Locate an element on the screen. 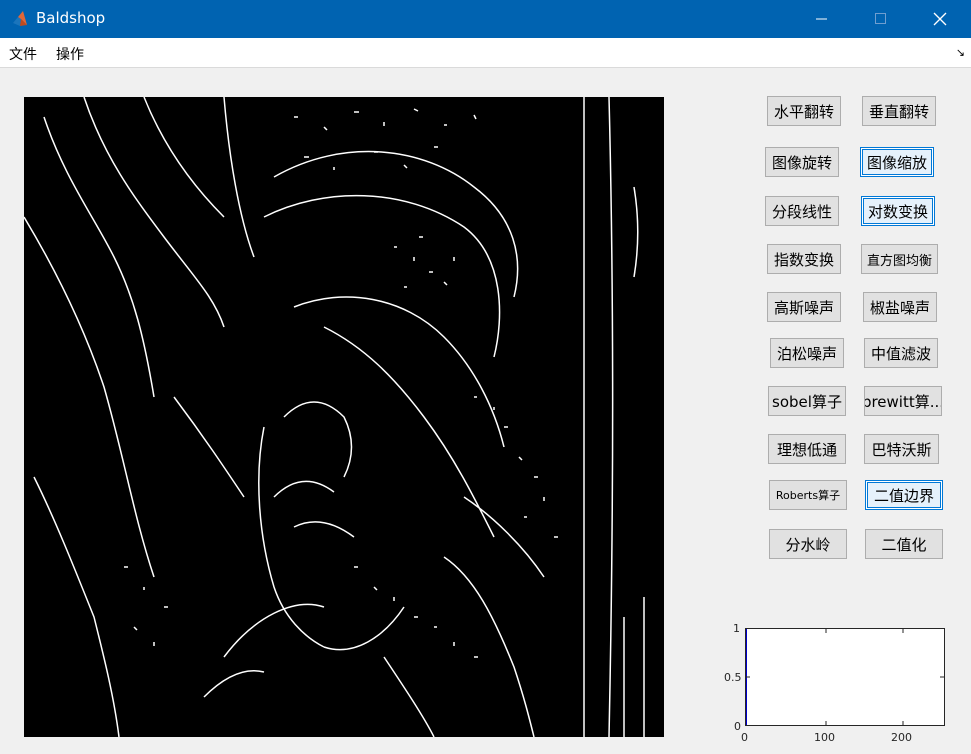 Image resolution: width=971 pixels, height=754 pixels. log-transform-button: 对数变换 is located at coordinates (898, 211).